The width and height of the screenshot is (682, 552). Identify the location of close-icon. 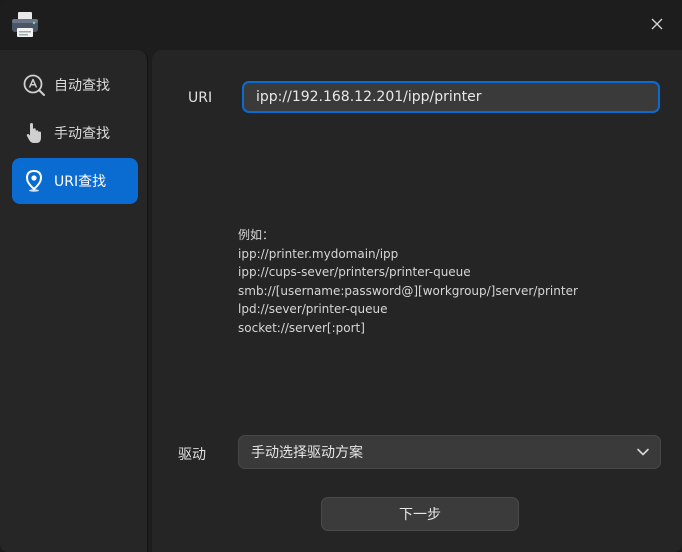
(657, 25).